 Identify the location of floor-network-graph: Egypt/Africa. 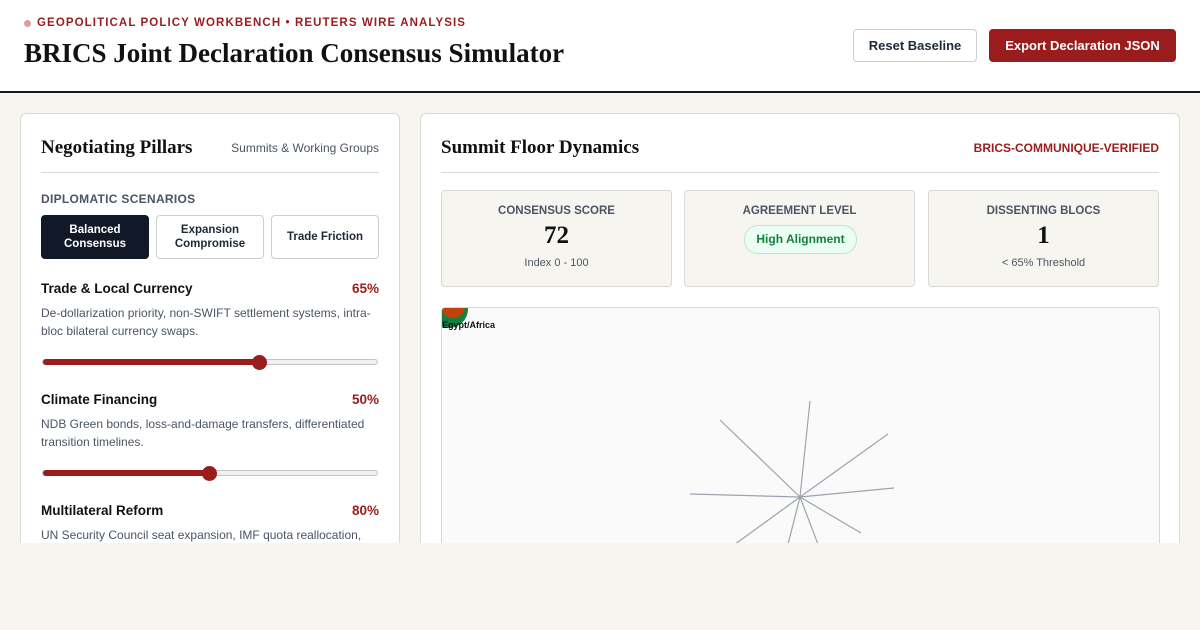
(668, 425).